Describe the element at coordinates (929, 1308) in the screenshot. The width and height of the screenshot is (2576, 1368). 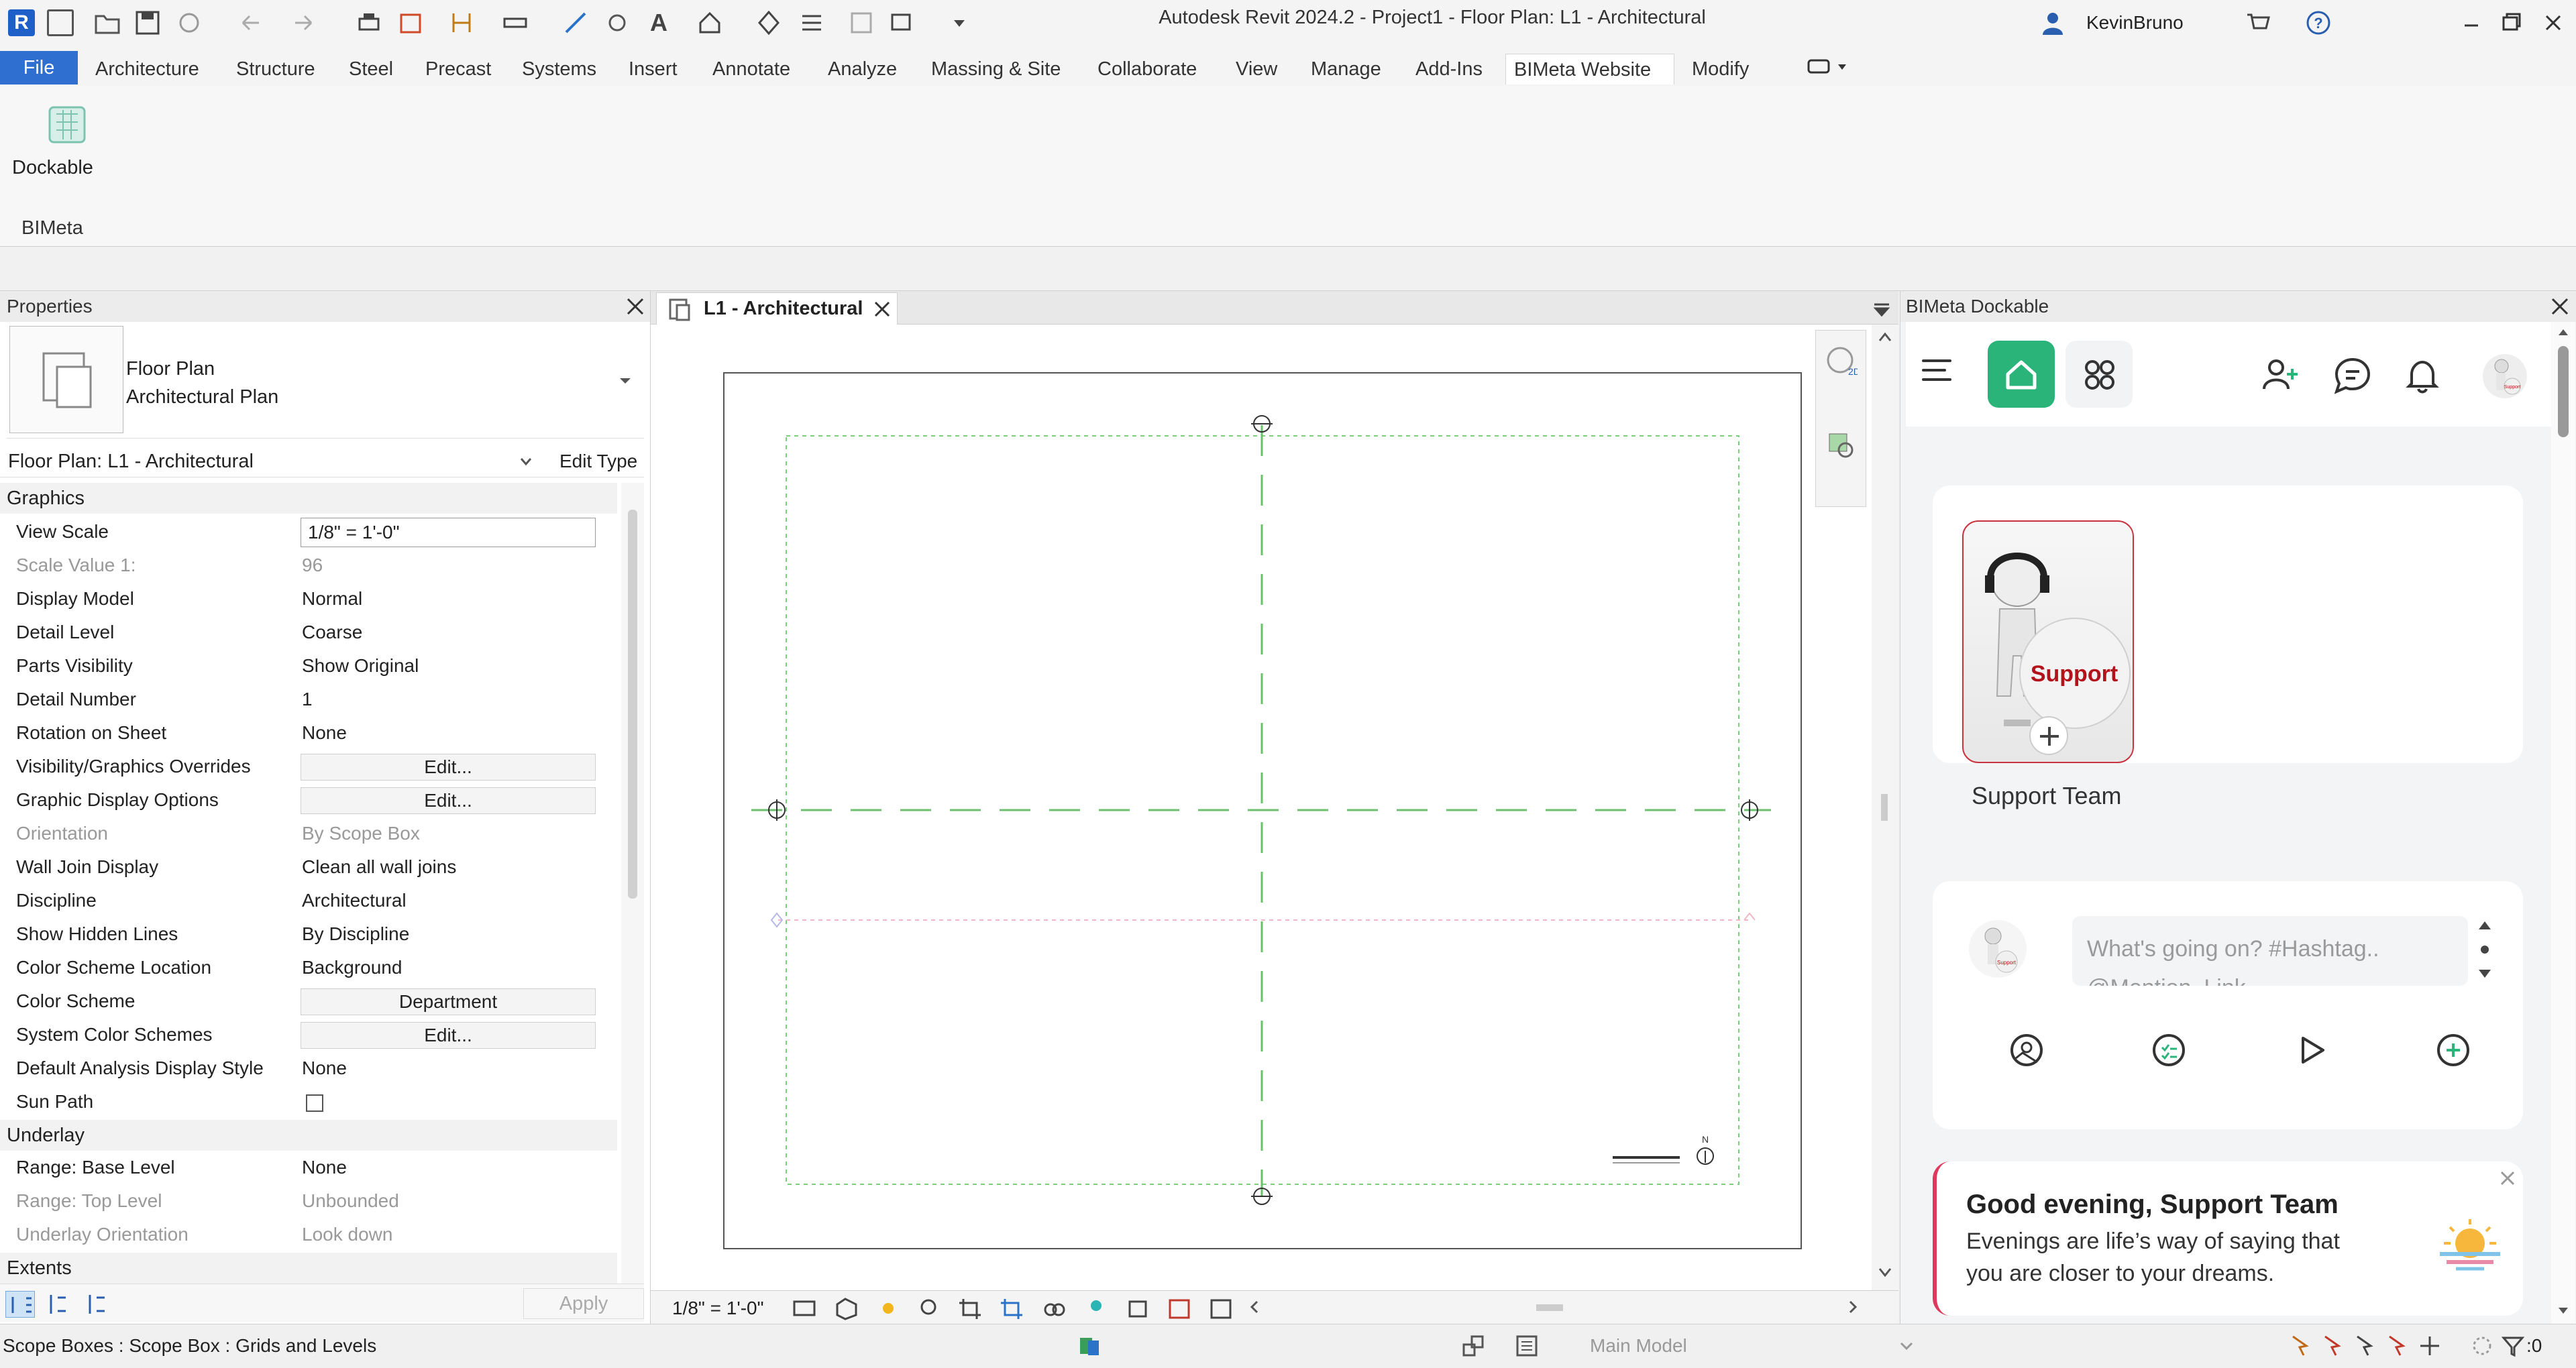
I see `shadows-icon` at that location.